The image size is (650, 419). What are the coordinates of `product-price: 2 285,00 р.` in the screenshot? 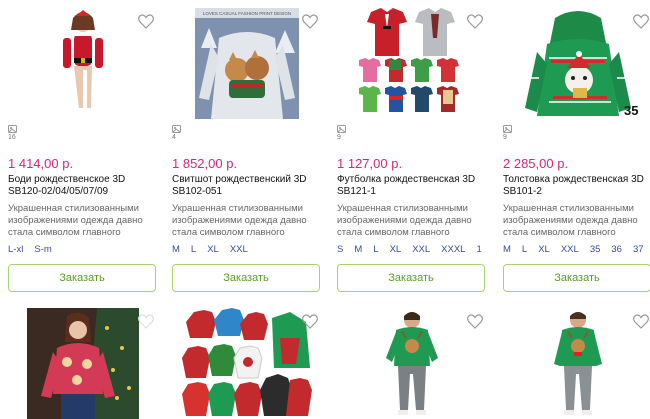 It's located at (536, 163).